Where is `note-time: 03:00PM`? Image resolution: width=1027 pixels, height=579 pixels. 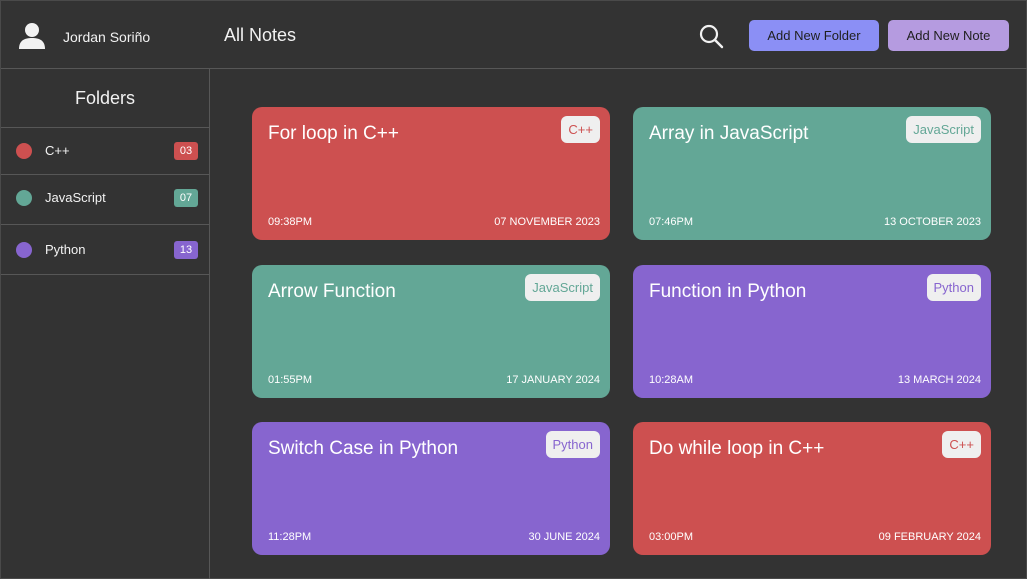
note-time: 03:00PM is located at coordinates (671, 537).